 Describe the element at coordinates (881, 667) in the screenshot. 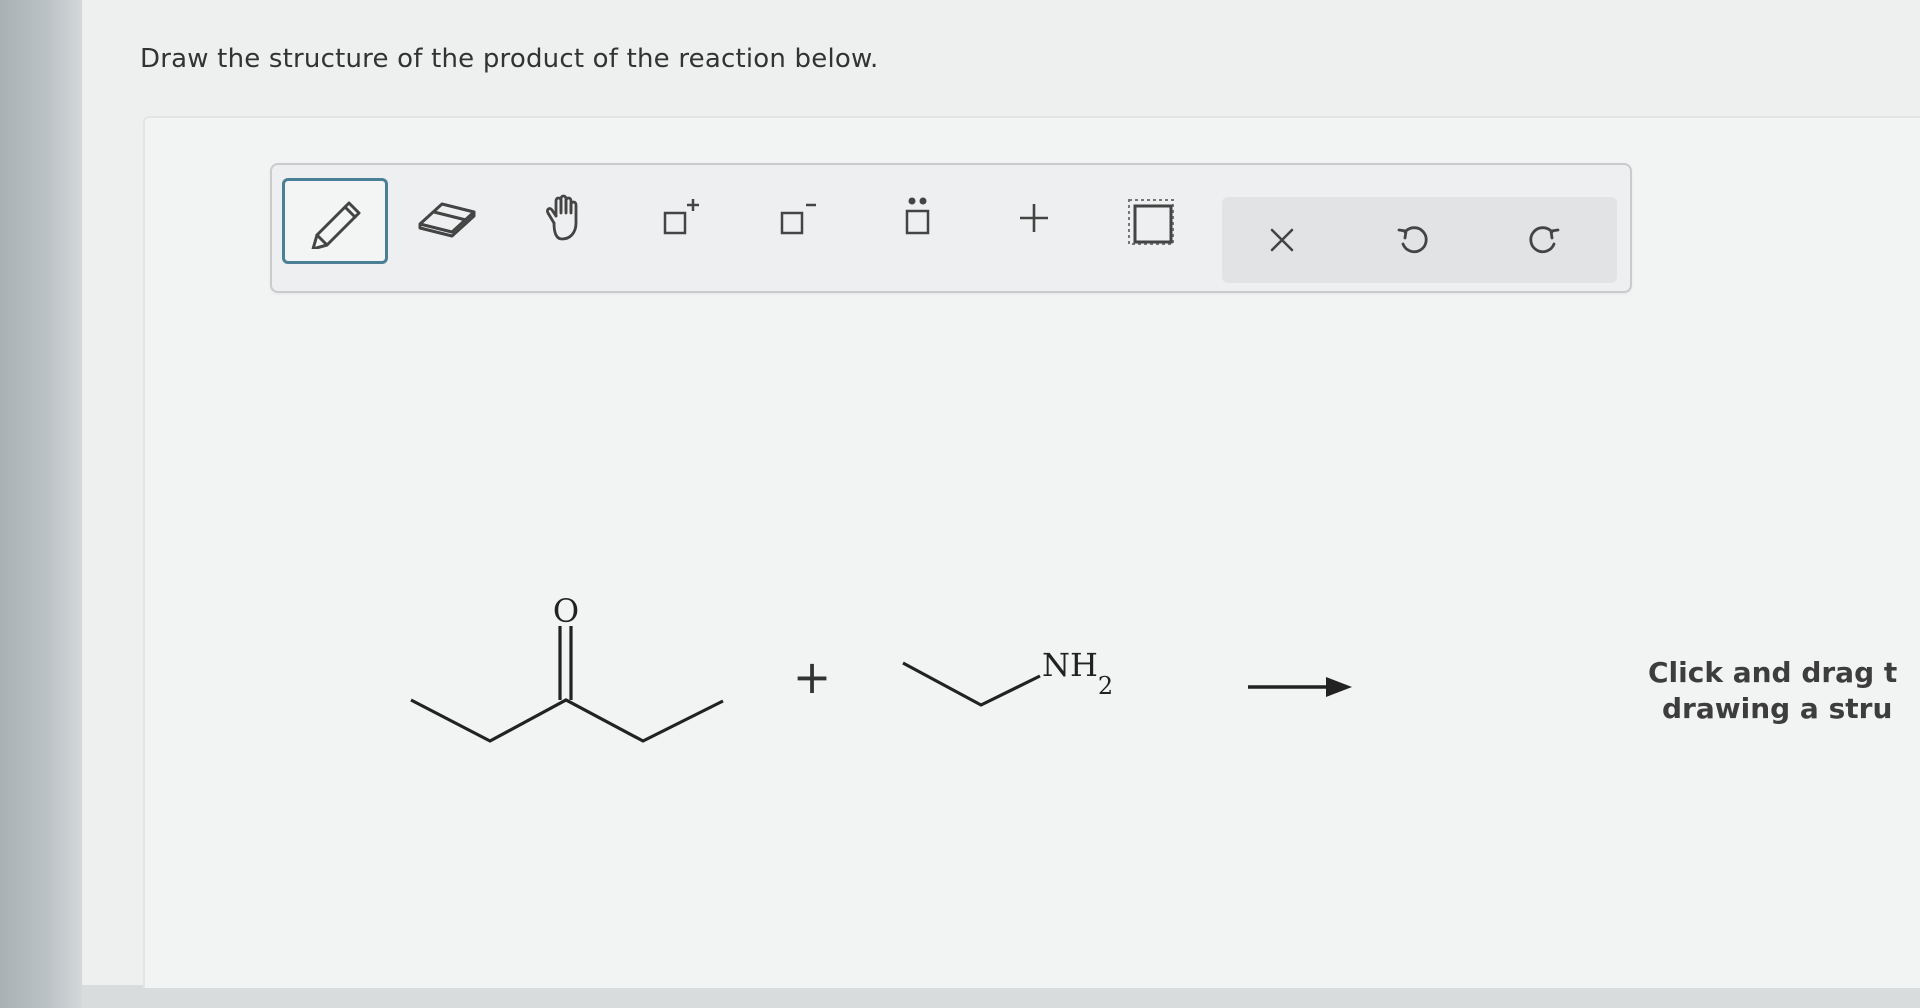

I see `reaction-scheme: O + NH2` at that location.